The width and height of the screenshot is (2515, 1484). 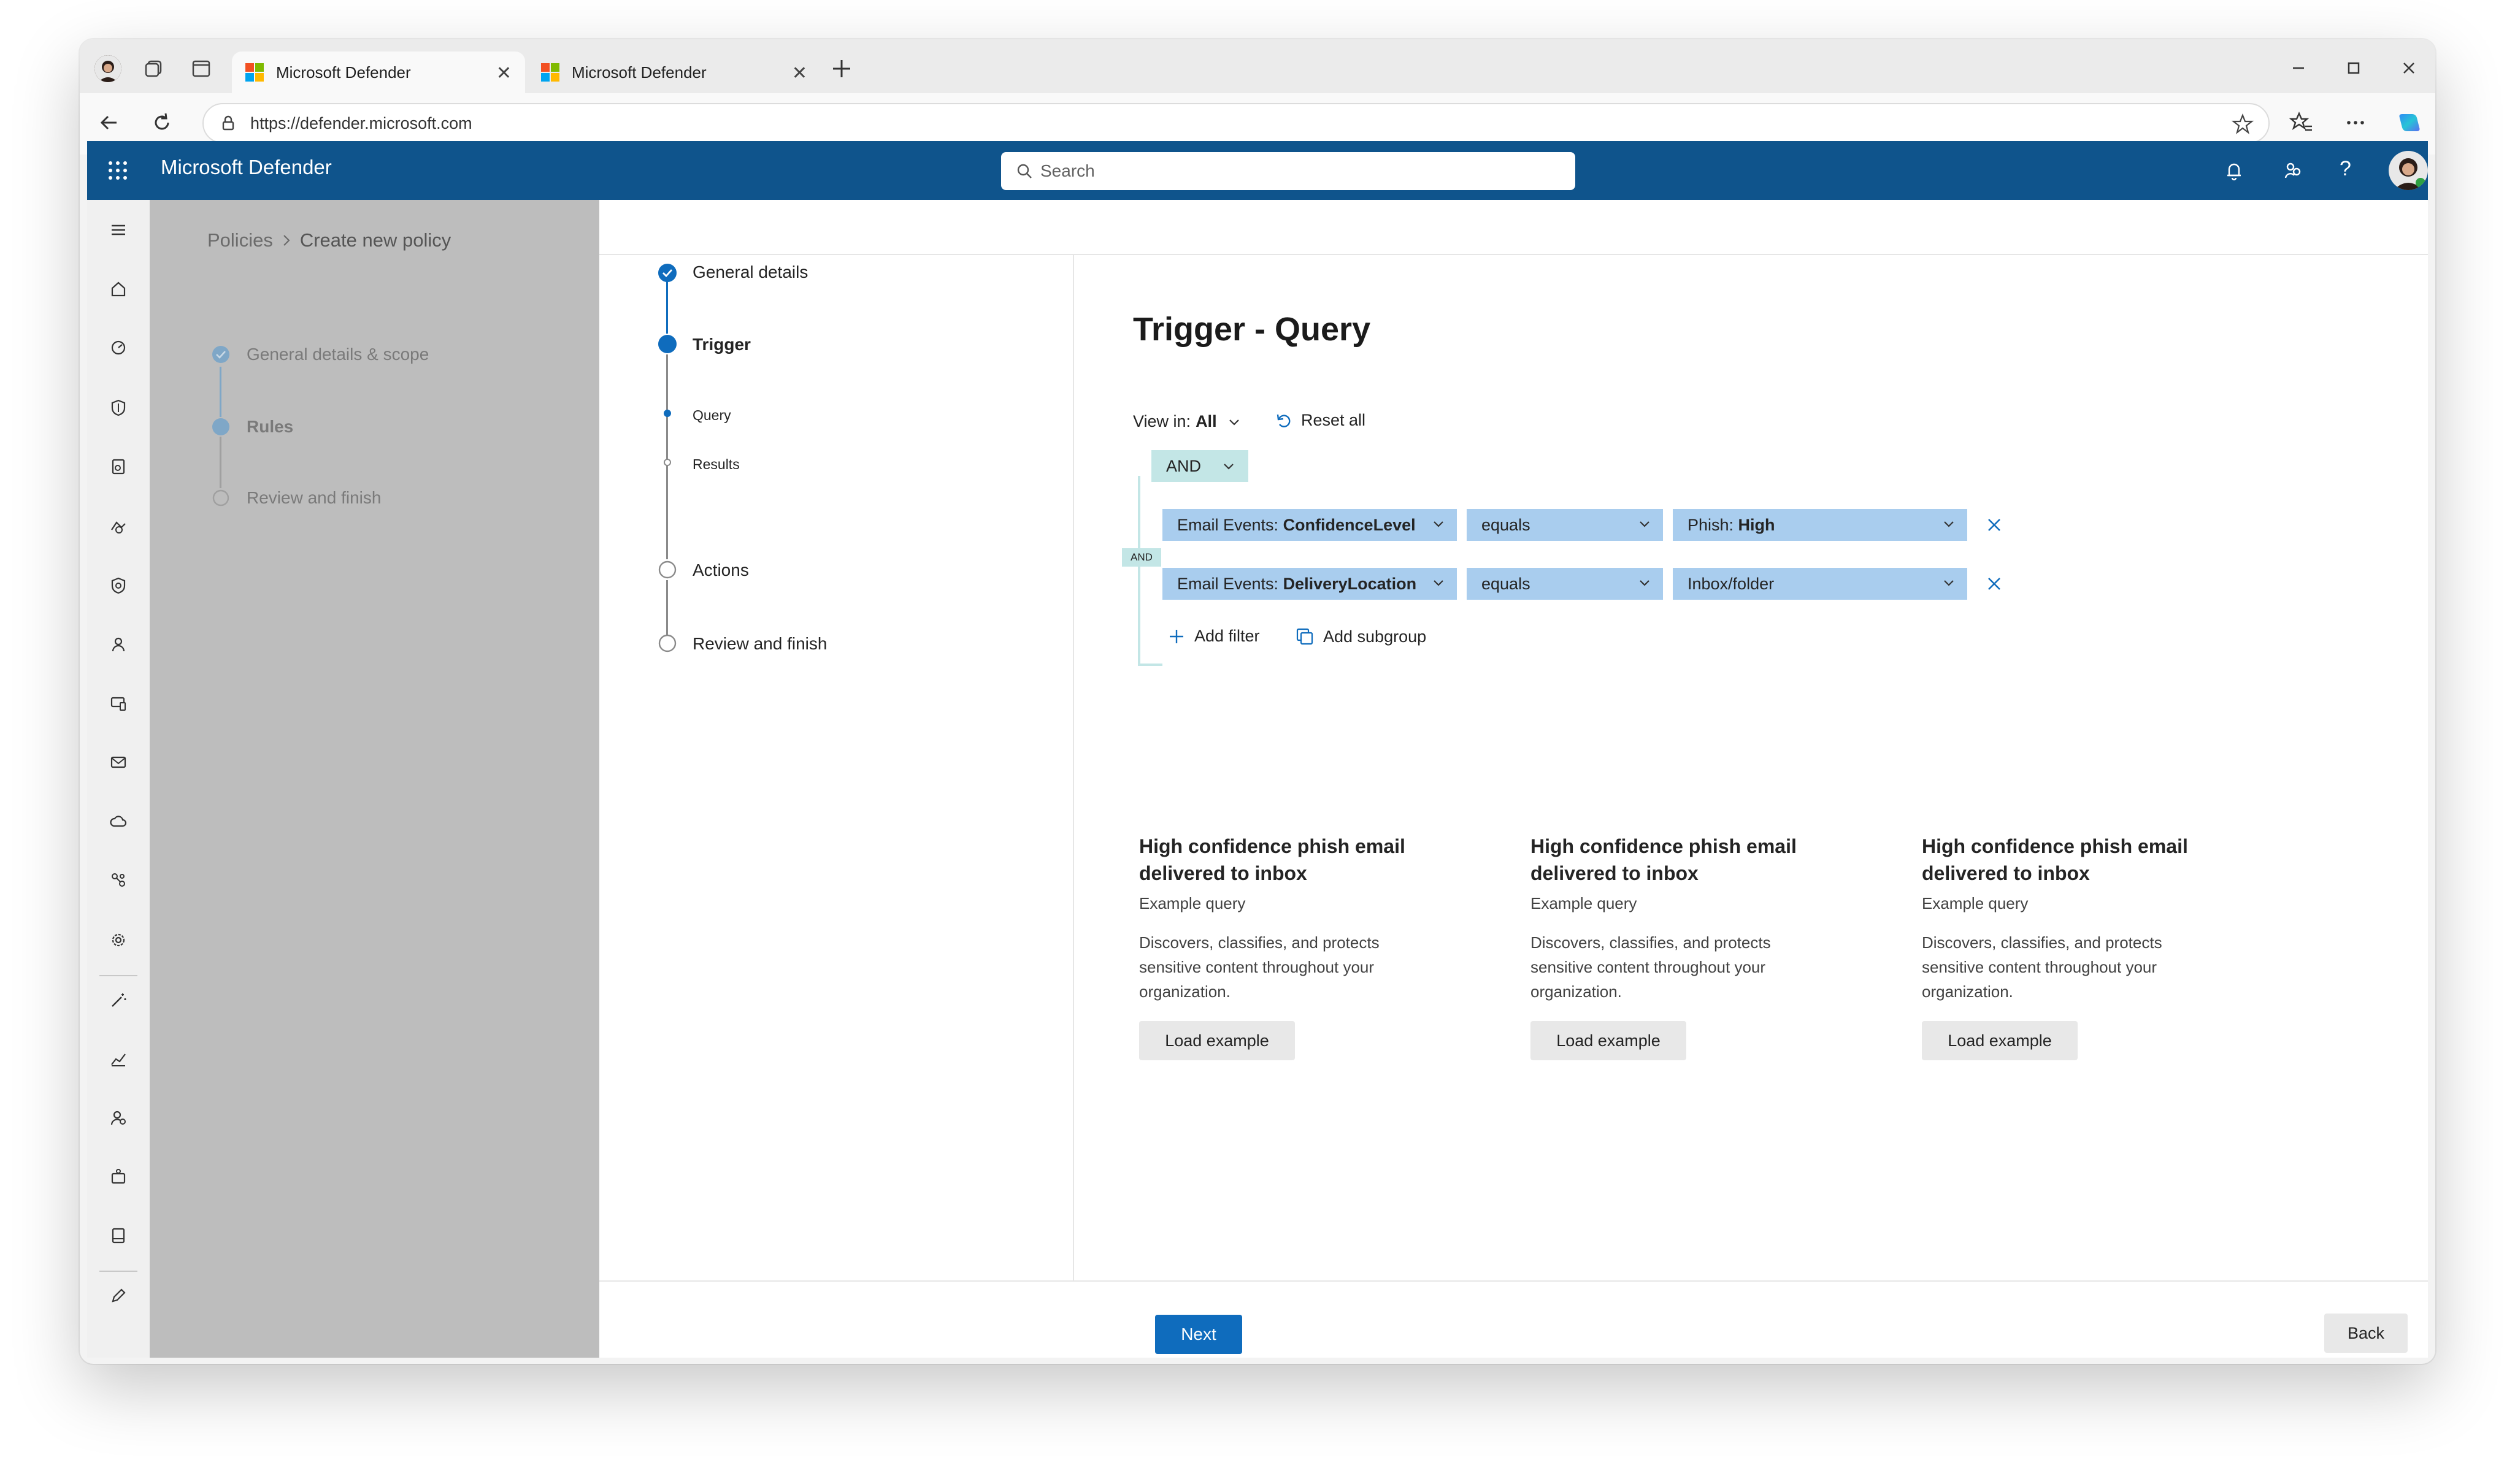 I want to click on user-avatar, so click(x=2408, y=170).